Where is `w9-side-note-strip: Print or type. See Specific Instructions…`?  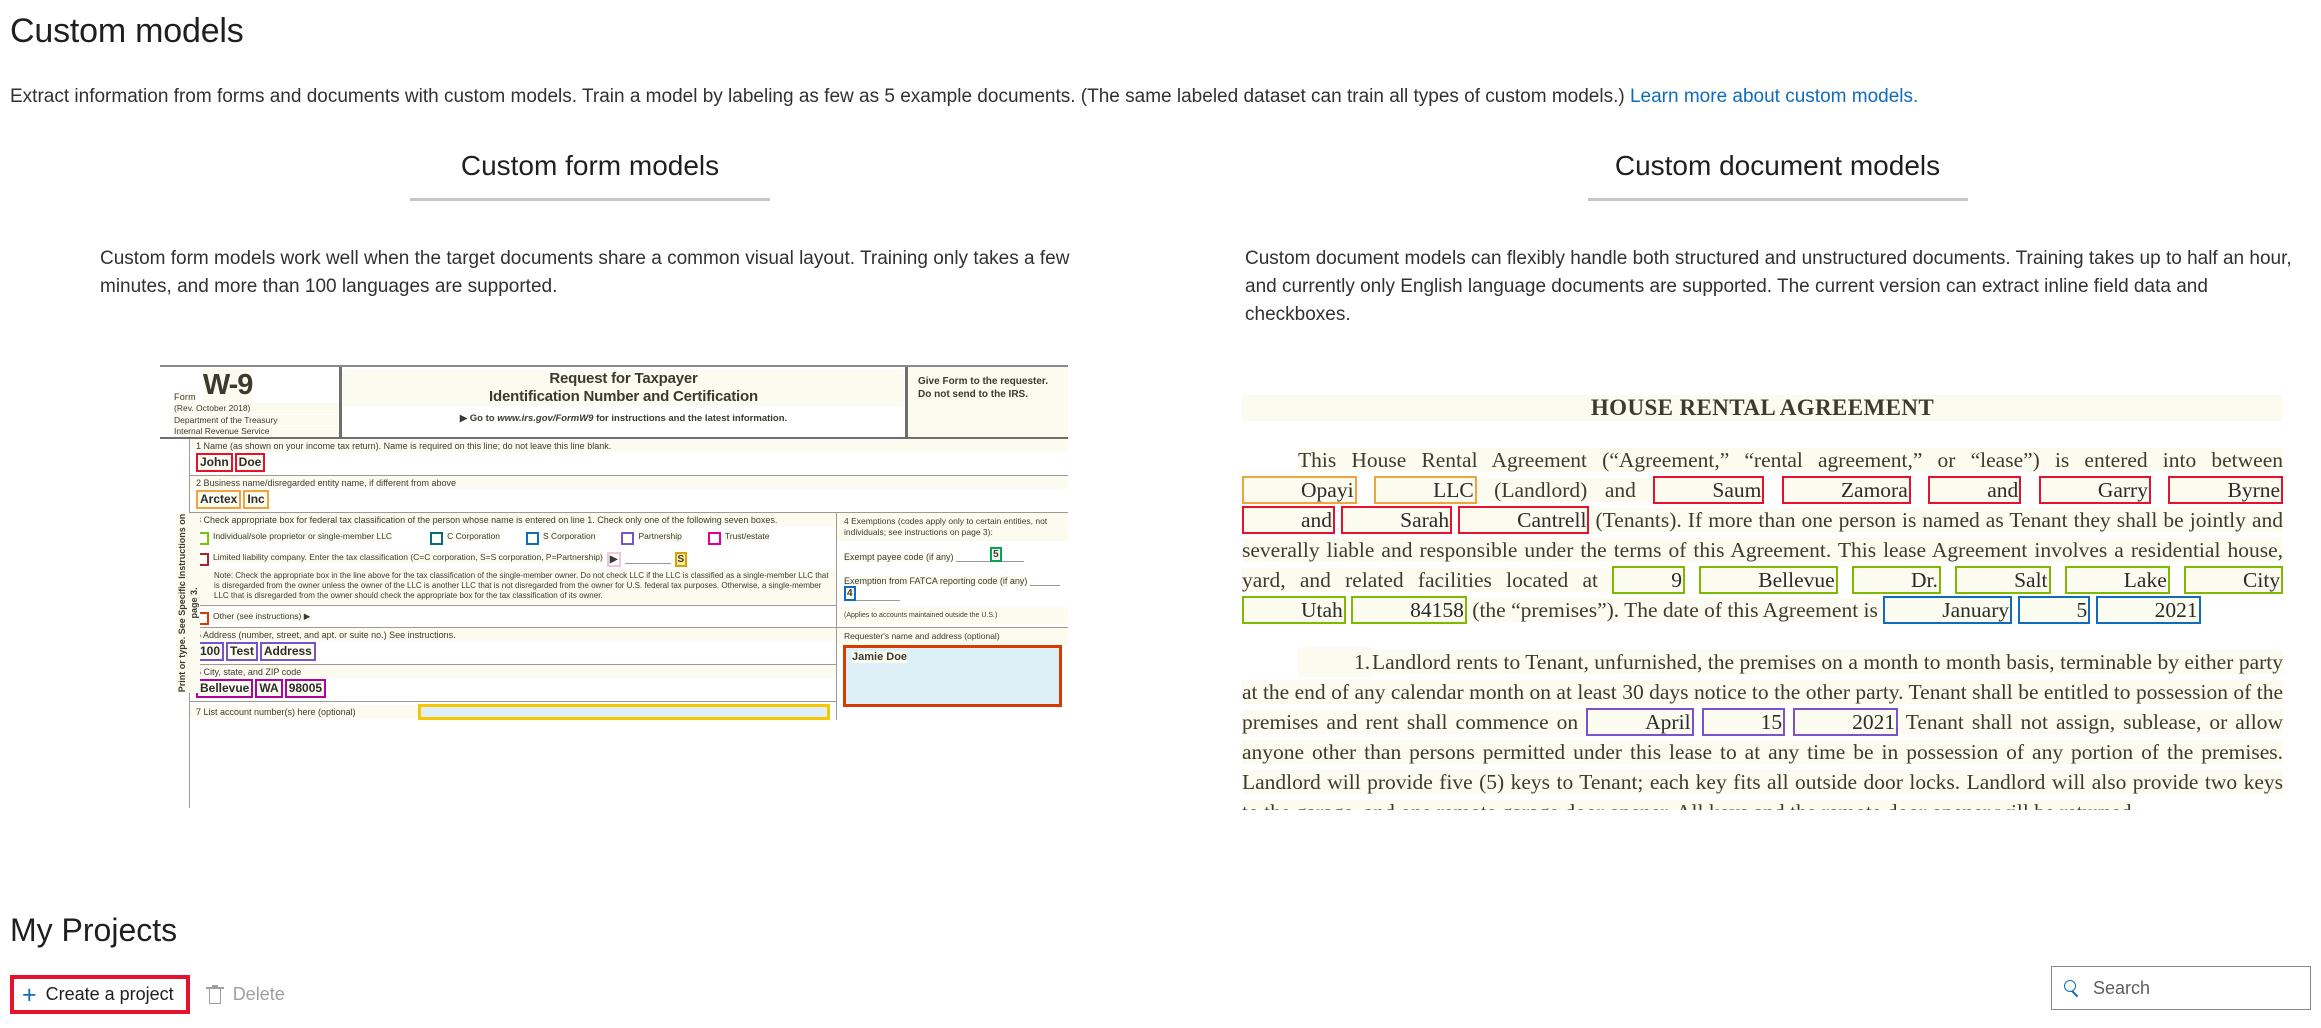
w9-side-note-strip: Print or type. See Specific Instructions… is located at coordinates (180, 623).